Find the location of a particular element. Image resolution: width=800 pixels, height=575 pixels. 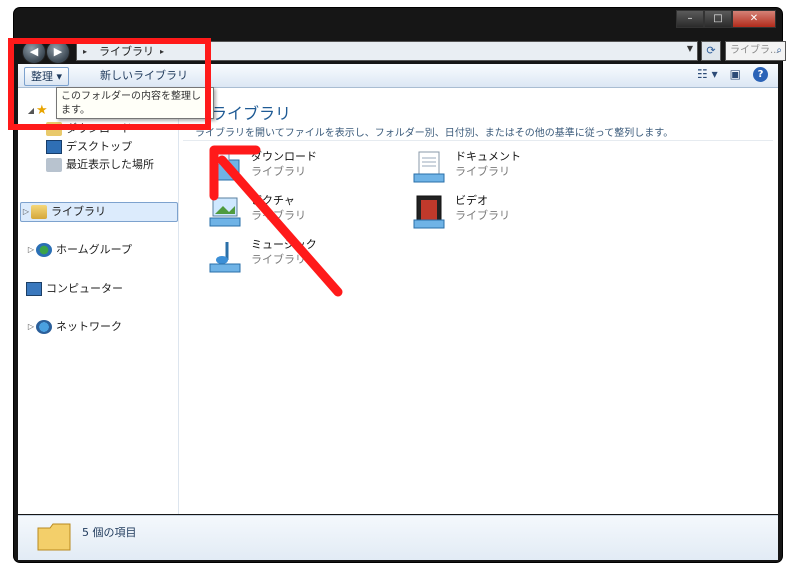

sidebar-item-desktop: デスクトップ is located at coordinates (89, 147).